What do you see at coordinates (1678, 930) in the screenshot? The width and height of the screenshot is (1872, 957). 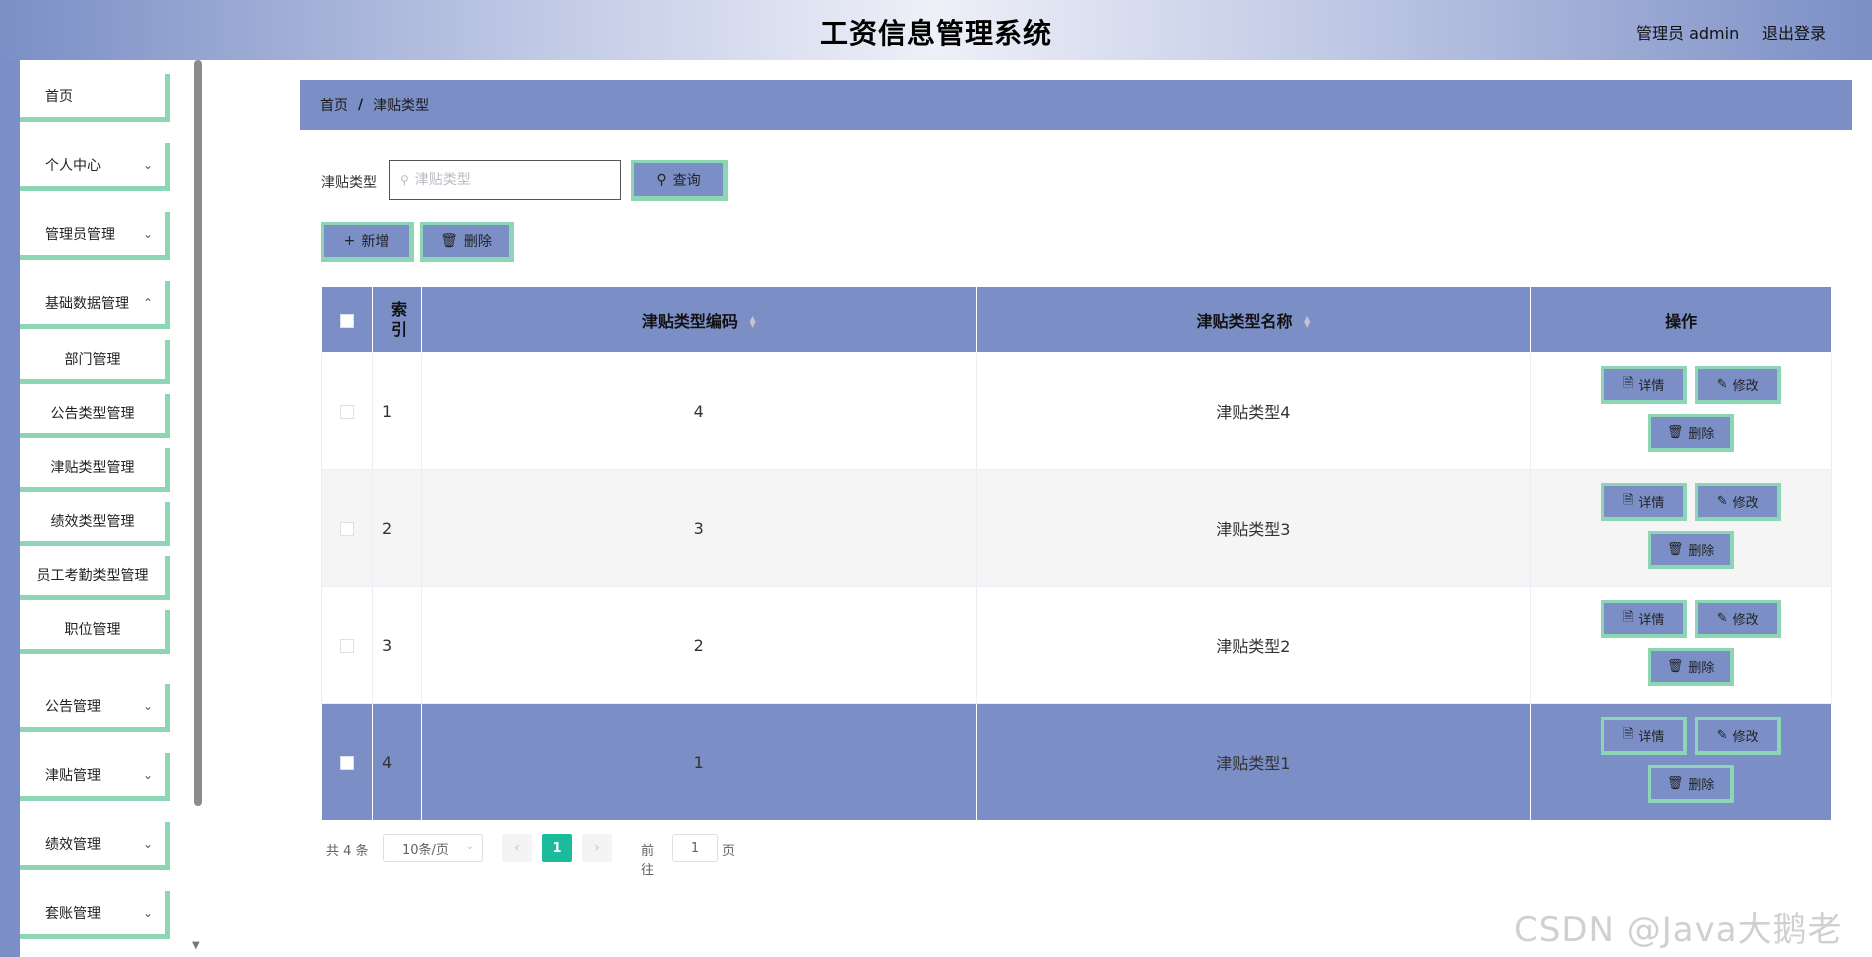 I see `watermark-text: CSDN @Java大鹅老师` at bounding box center [1678, 930].